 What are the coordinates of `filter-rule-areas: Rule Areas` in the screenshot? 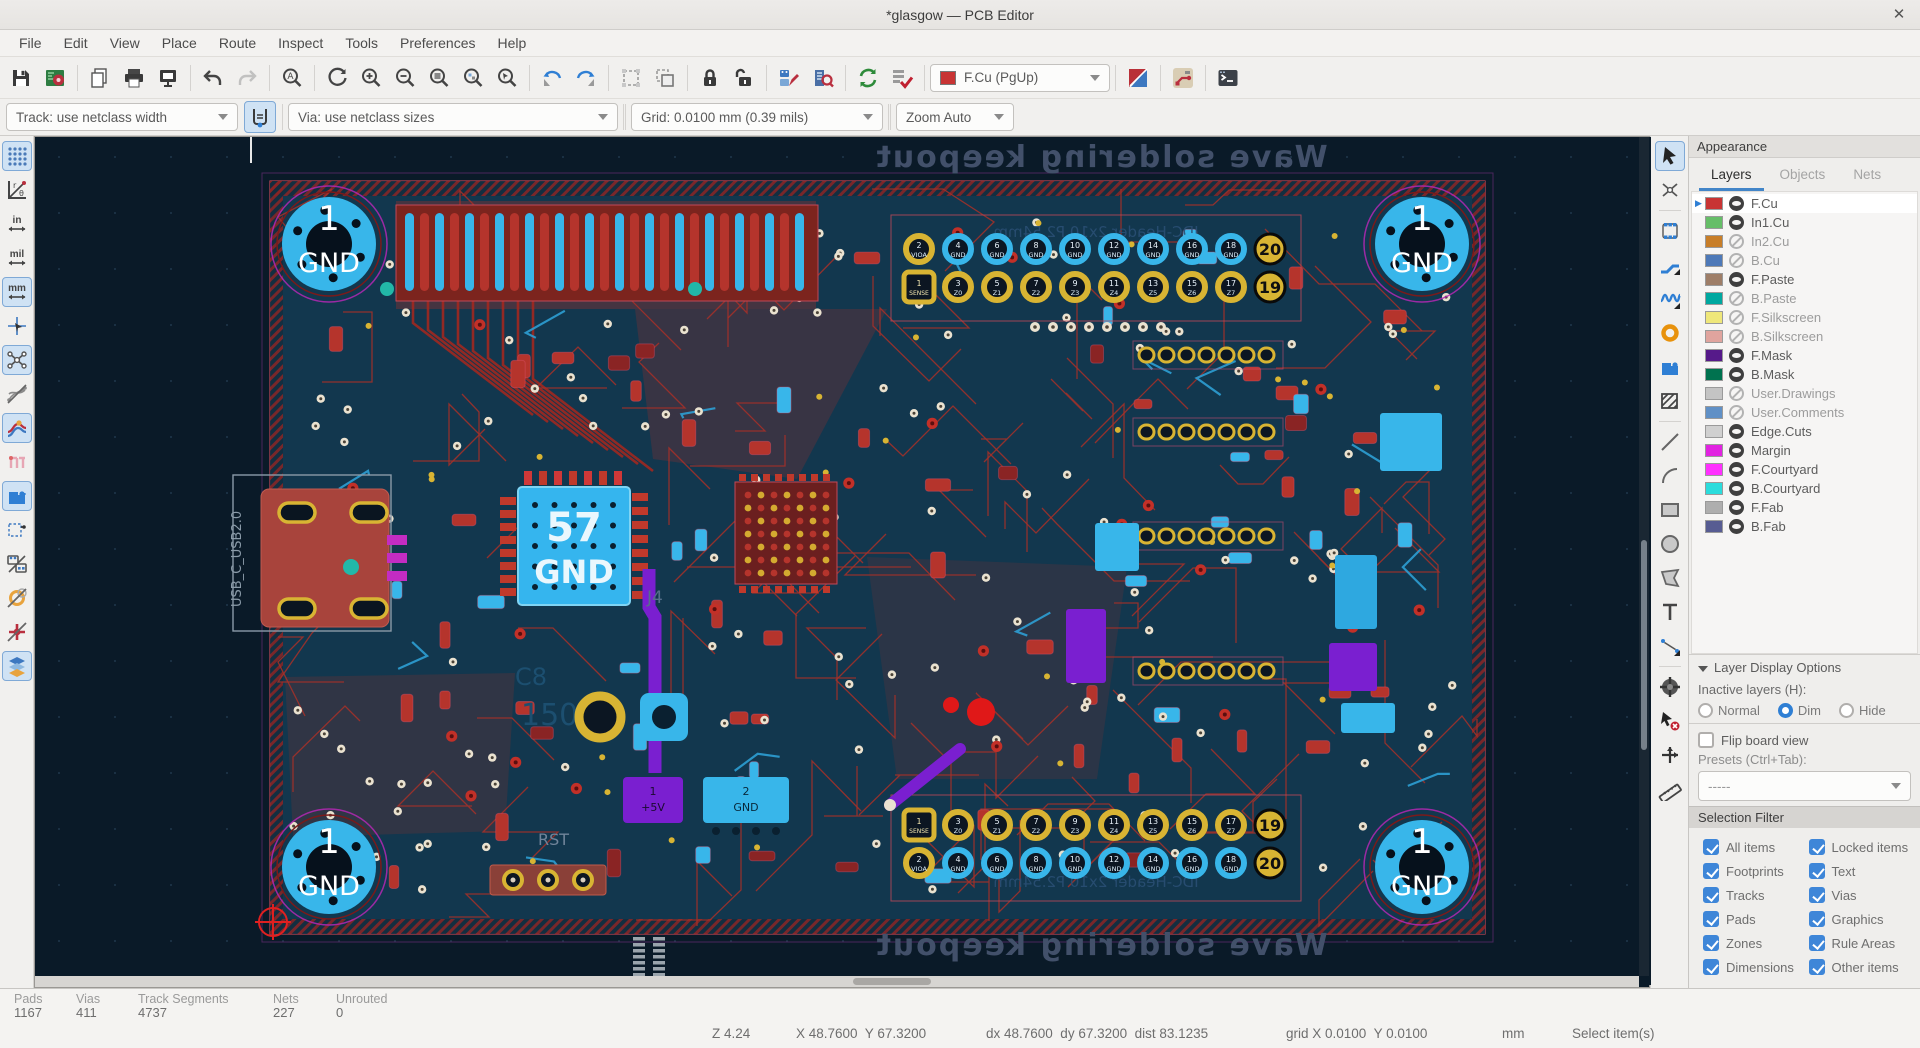 It's located at (1861, 943).